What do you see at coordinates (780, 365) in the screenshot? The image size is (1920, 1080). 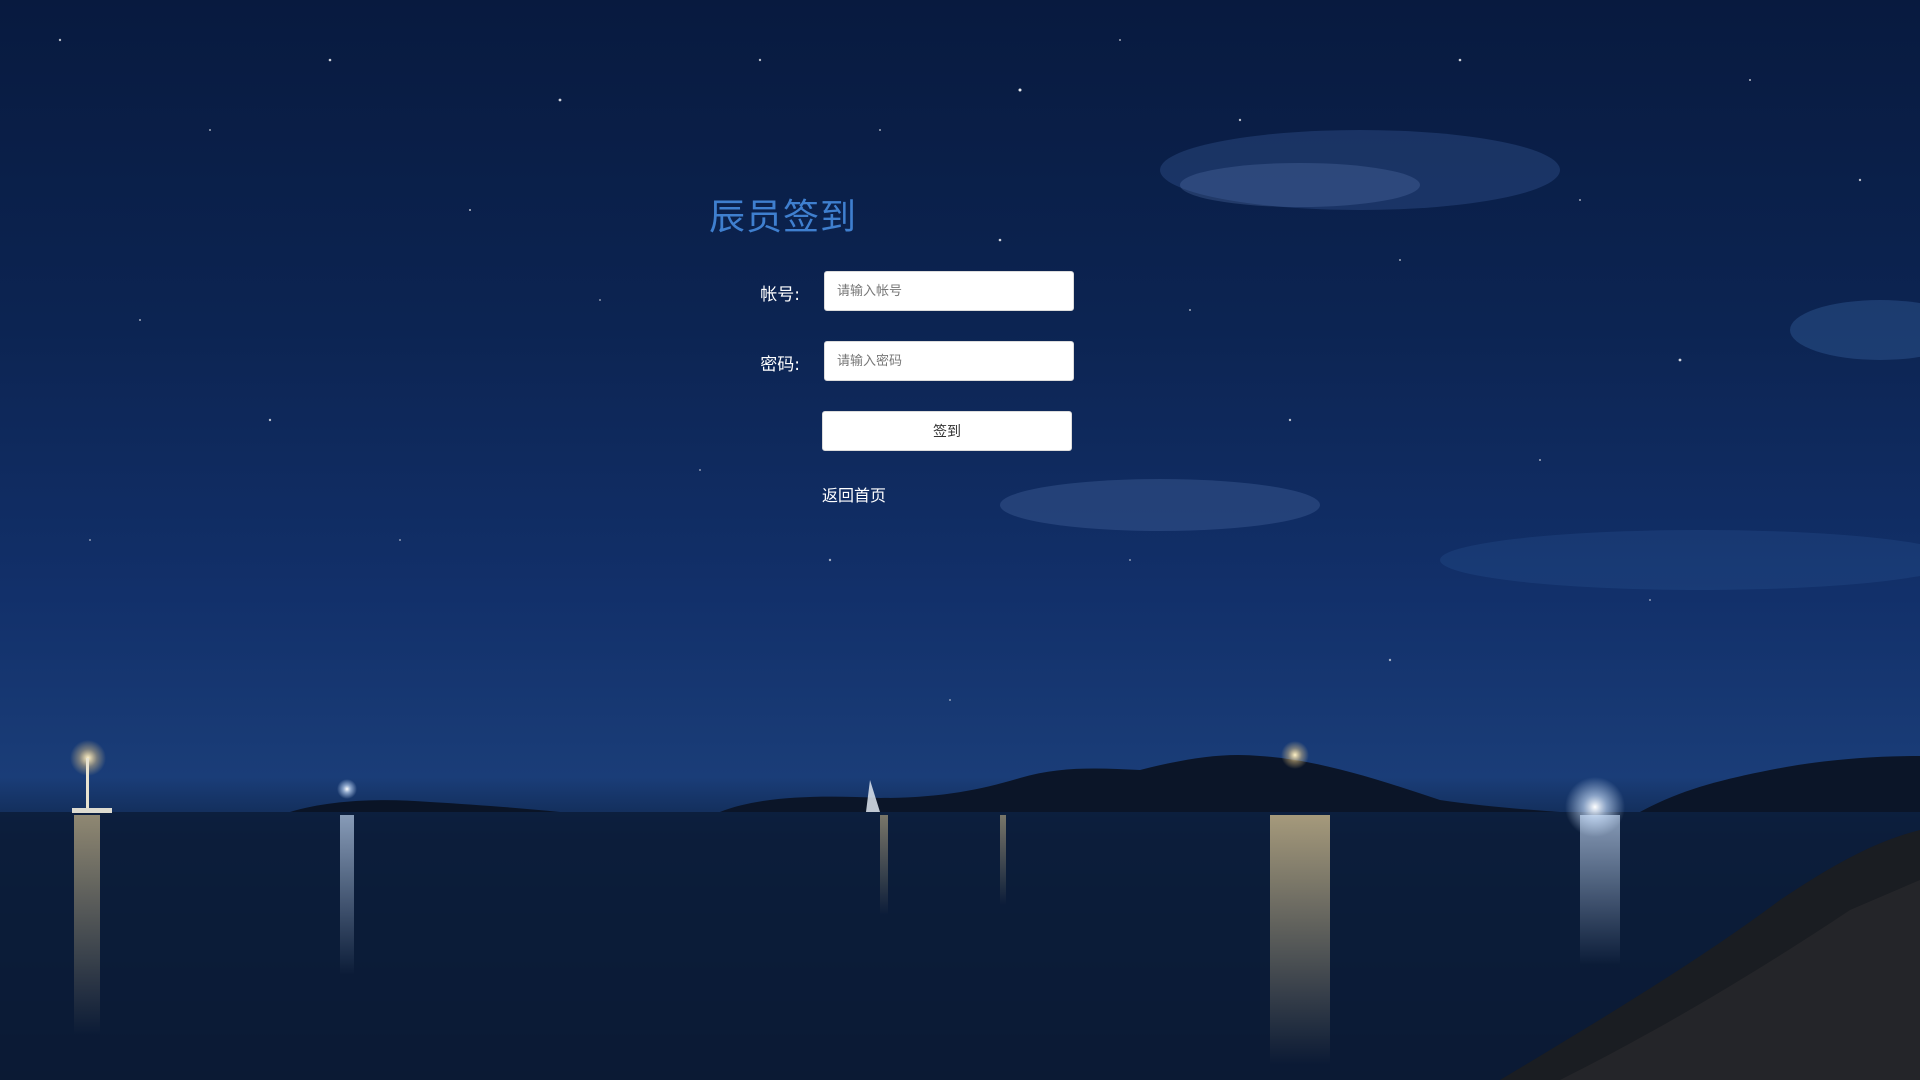 I see `password-label: 密码:` at bounding box center [780, 365].